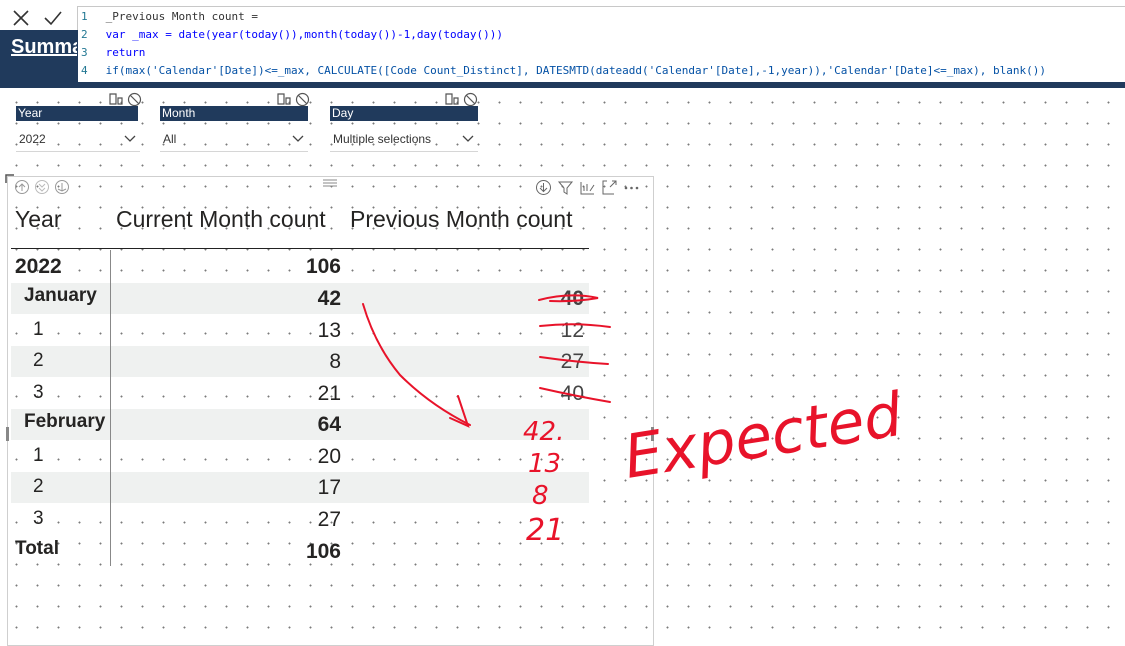 This screenshot has height=646, width=1125. Describe the element at coordinates (572, 361) in the screenshot. I see `previous-month-cell: 27` at that location.